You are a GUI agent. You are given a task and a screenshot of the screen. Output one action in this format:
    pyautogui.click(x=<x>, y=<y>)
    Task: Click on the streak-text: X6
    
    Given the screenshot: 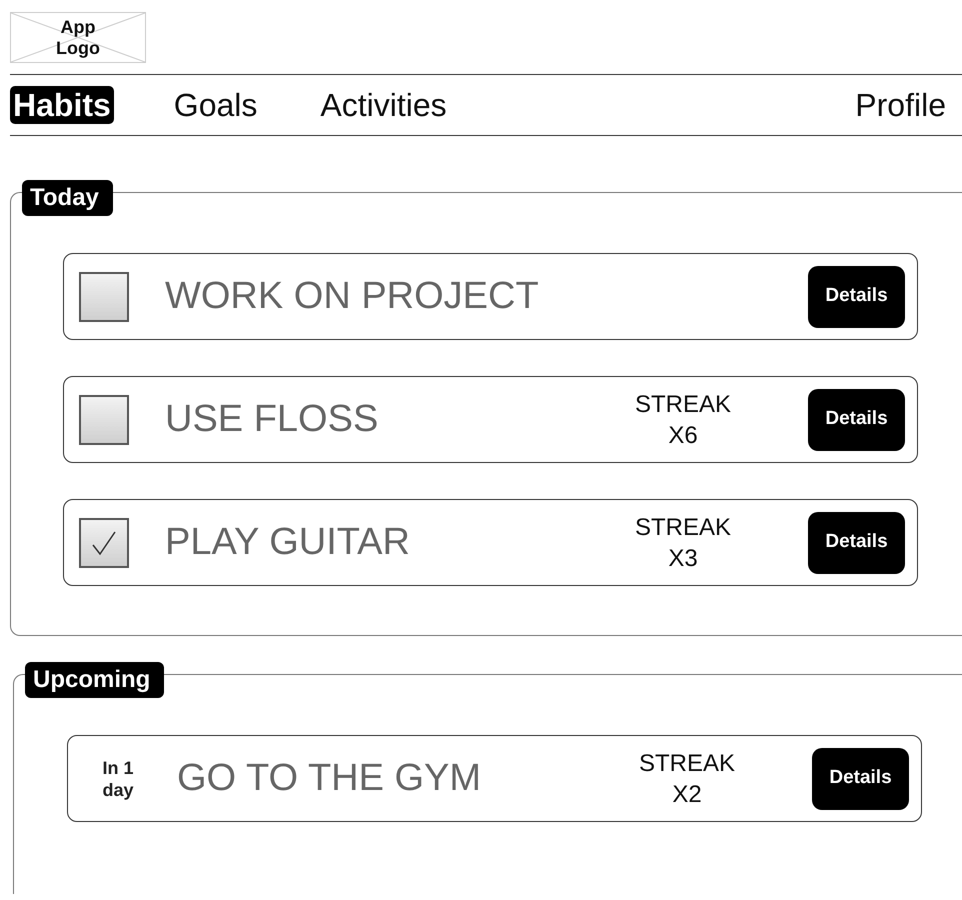 What is the action you would take?
    pyautogui.click(x=683, y=435)
    